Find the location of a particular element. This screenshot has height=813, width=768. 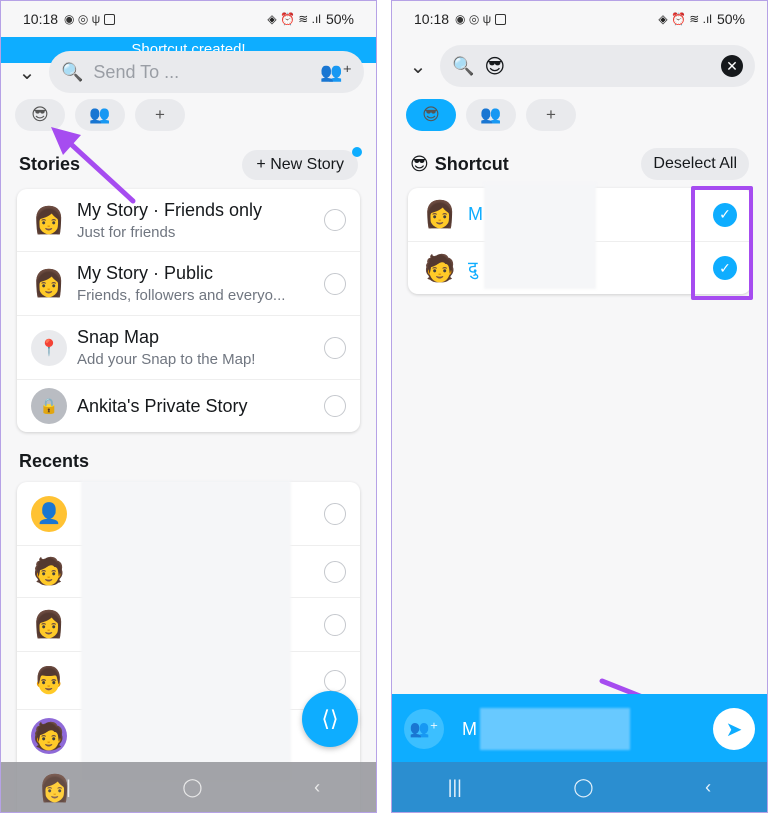

map-pin-icon: 📍 is located at coordinates (49, 347).